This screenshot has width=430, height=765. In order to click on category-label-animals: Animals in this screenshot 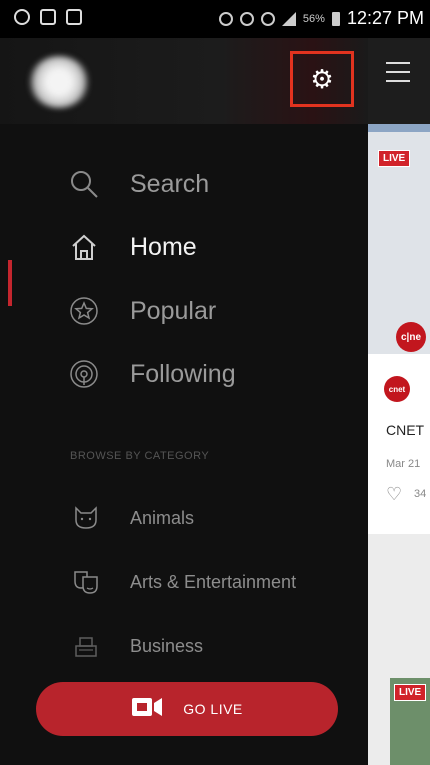, I will do `click(162, 517)`.